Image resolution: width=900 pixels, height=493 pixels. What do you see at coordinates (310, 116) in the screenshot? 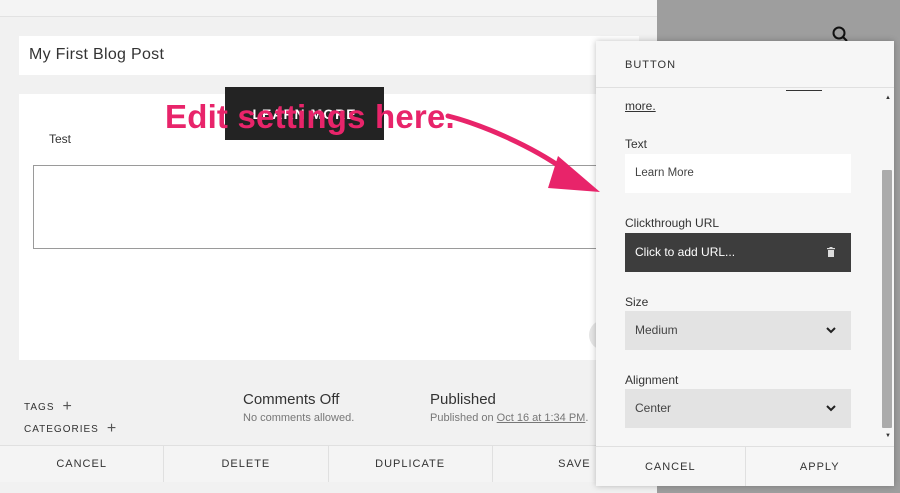
I see `annotation-text: Edit settings here.` at bounding box center [310, 116].